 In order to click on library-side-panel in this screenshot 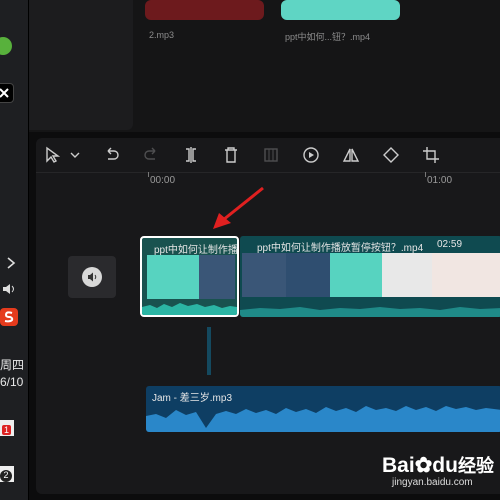, I will do `click(81, 65)`.